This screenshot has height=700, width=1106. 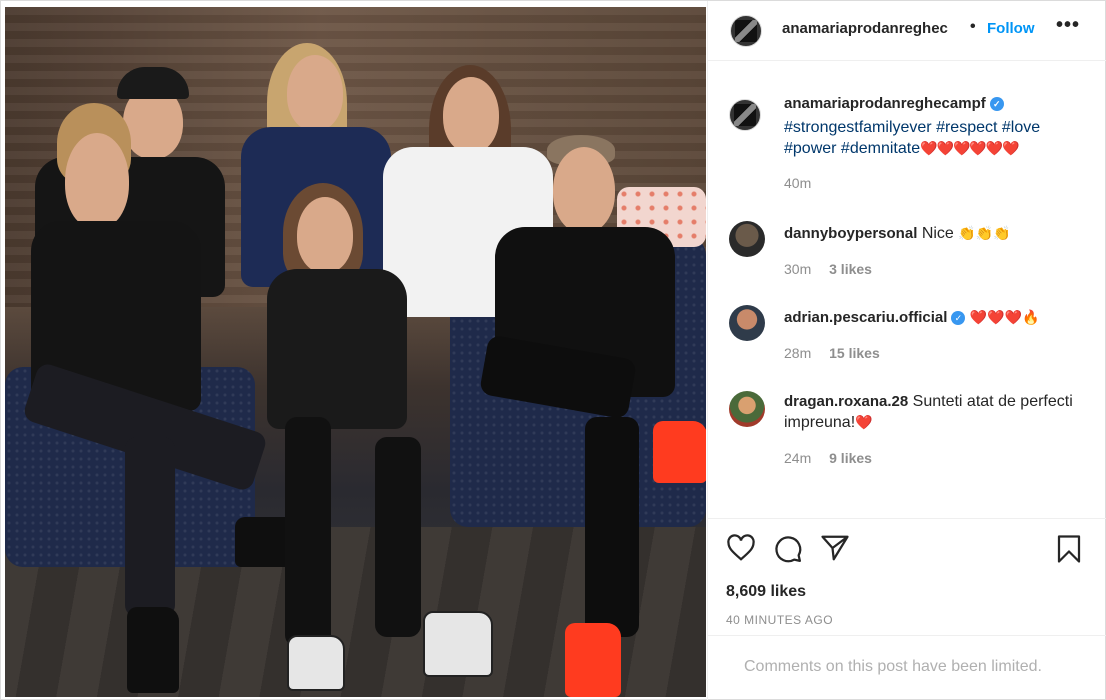 I want to click on post-header: anamariaprodanreghec • Follow •••, so click(x=907, y=31).